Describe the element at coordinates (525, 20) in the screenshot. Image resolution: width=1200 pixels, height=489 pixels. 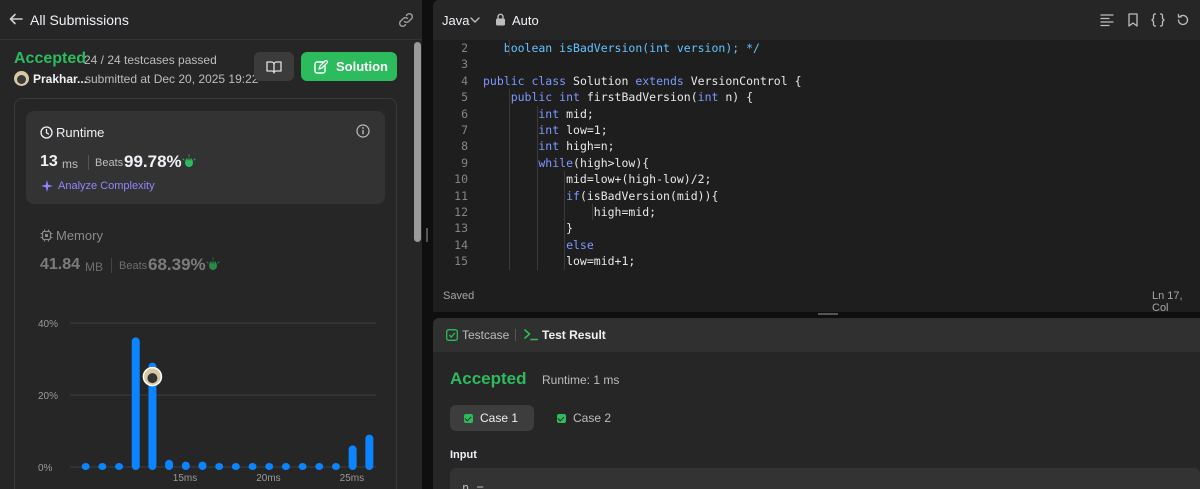
I see `auto-mode: Auto` at that location.